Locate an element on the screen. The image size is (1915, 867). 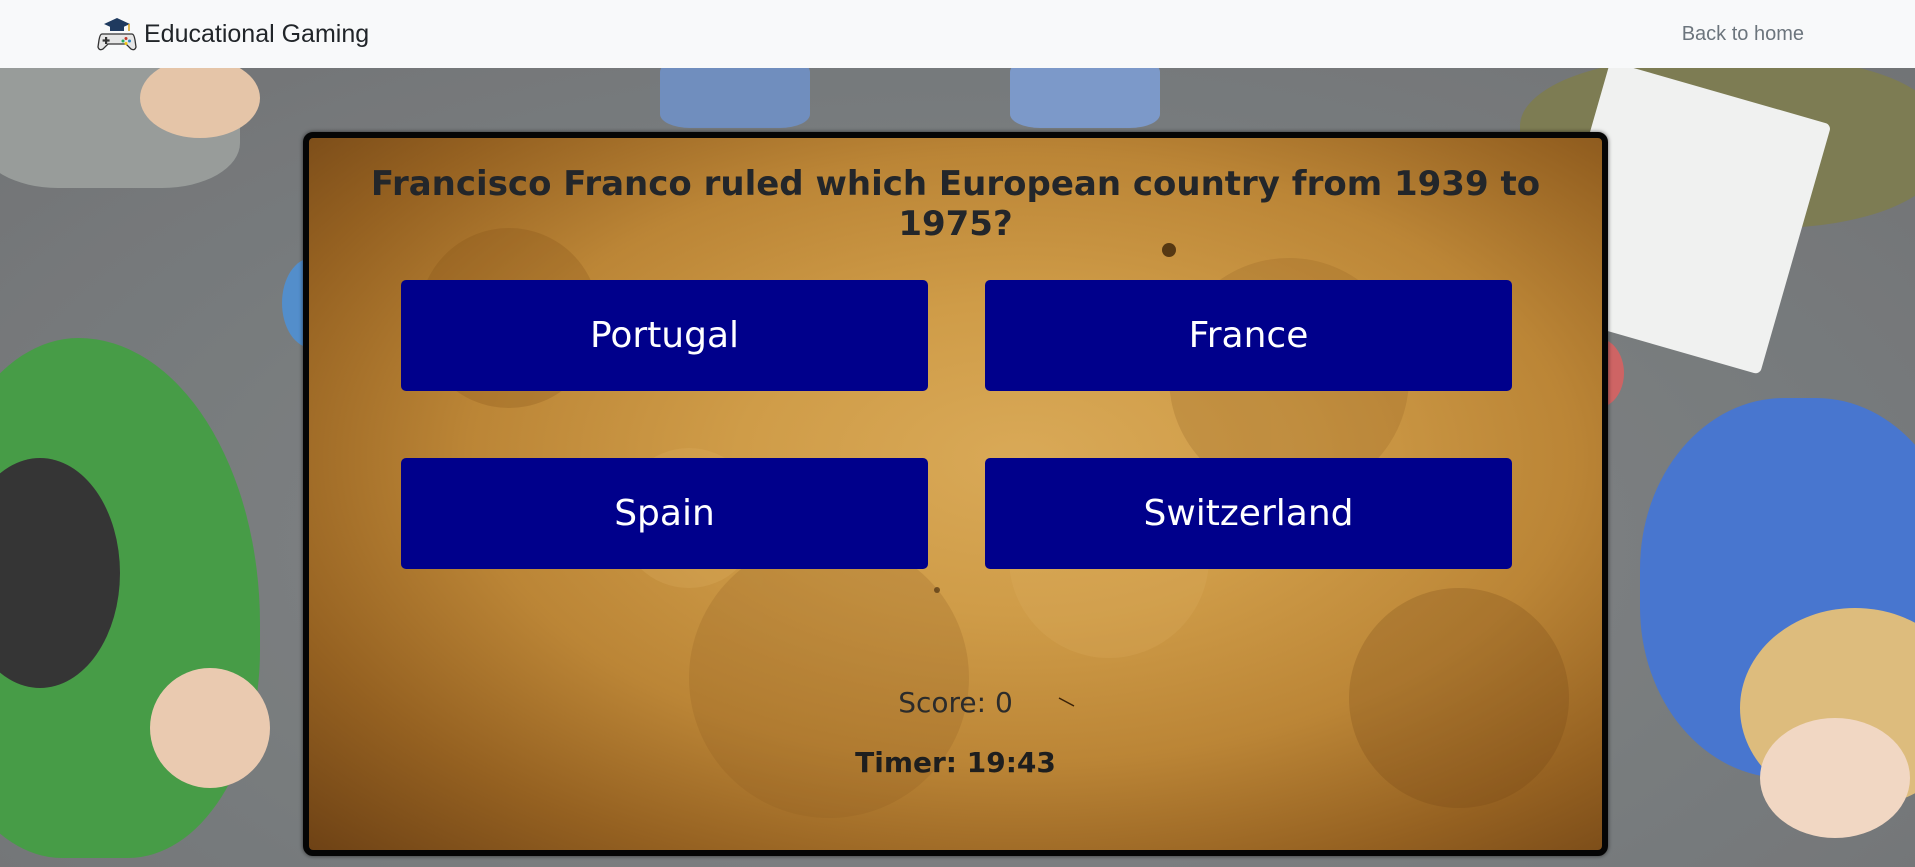
gamepad-graduation-cap-icon is located at coordinates (117, 34).